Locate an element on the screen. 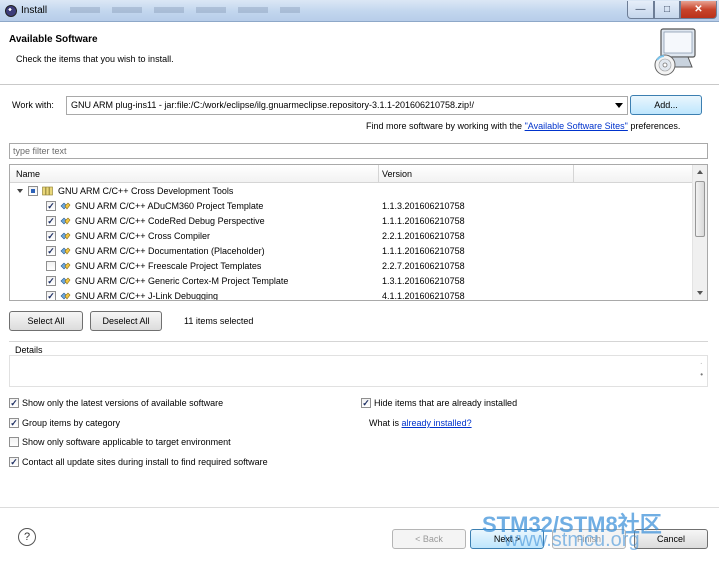  selection-status: 11 items selected is located at coordinates (219, 321).